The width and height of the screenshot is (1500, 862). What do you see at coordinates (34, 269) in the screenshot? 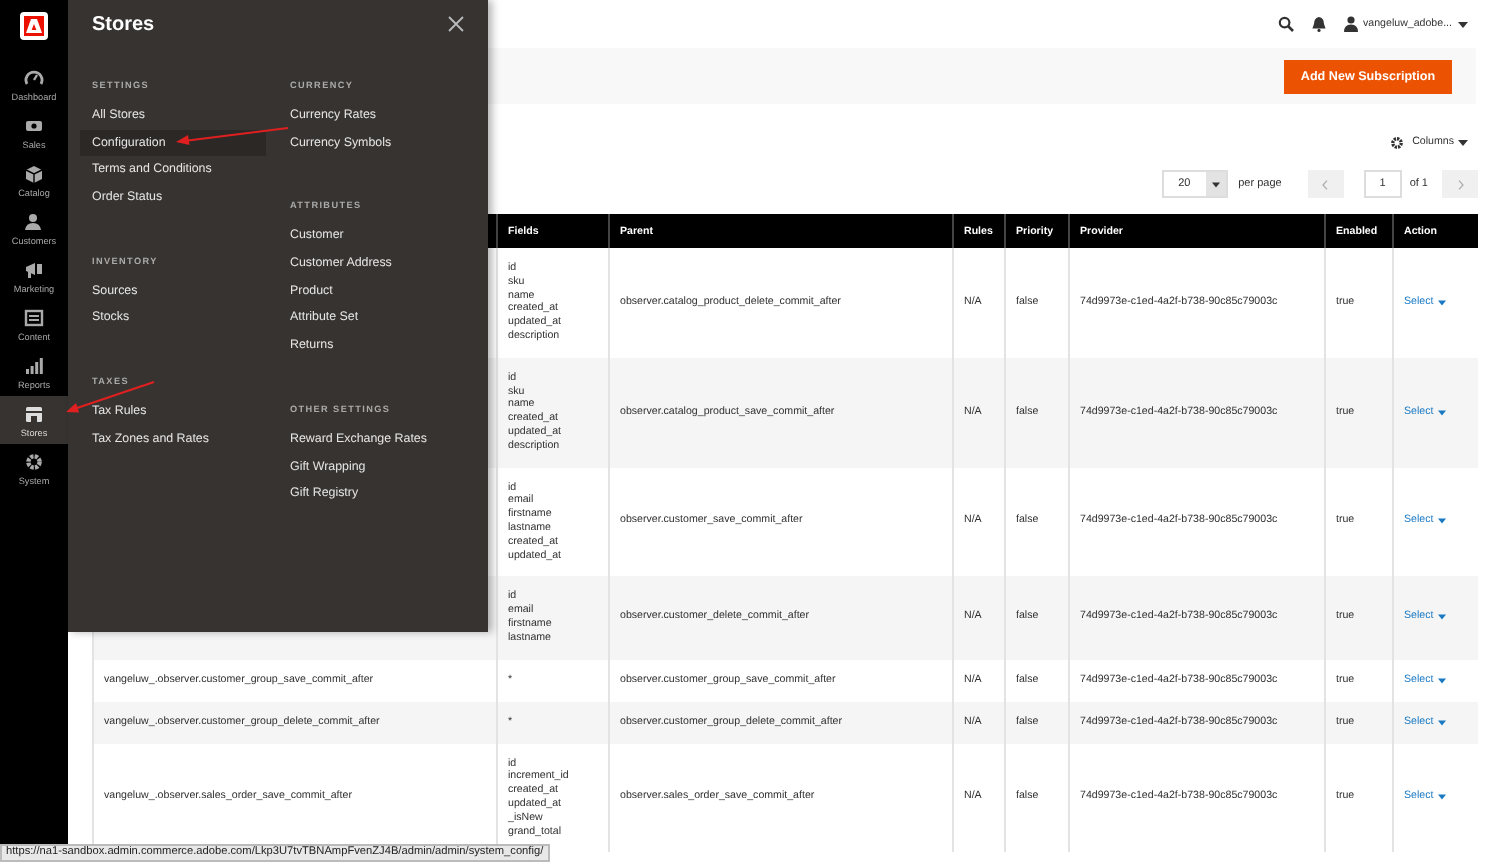
I see `megaphone-icon` at bounding box center [34, 269].